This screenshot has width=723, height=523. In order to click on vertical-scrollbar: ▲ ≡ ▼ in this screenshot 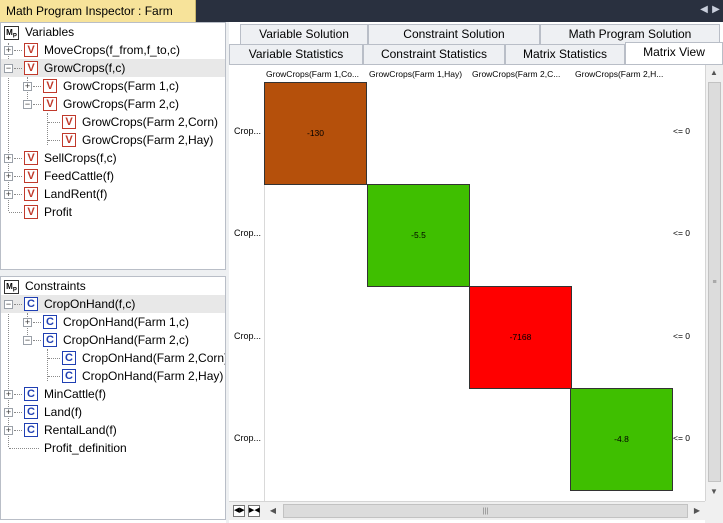, I will do `click(714, 283)`.